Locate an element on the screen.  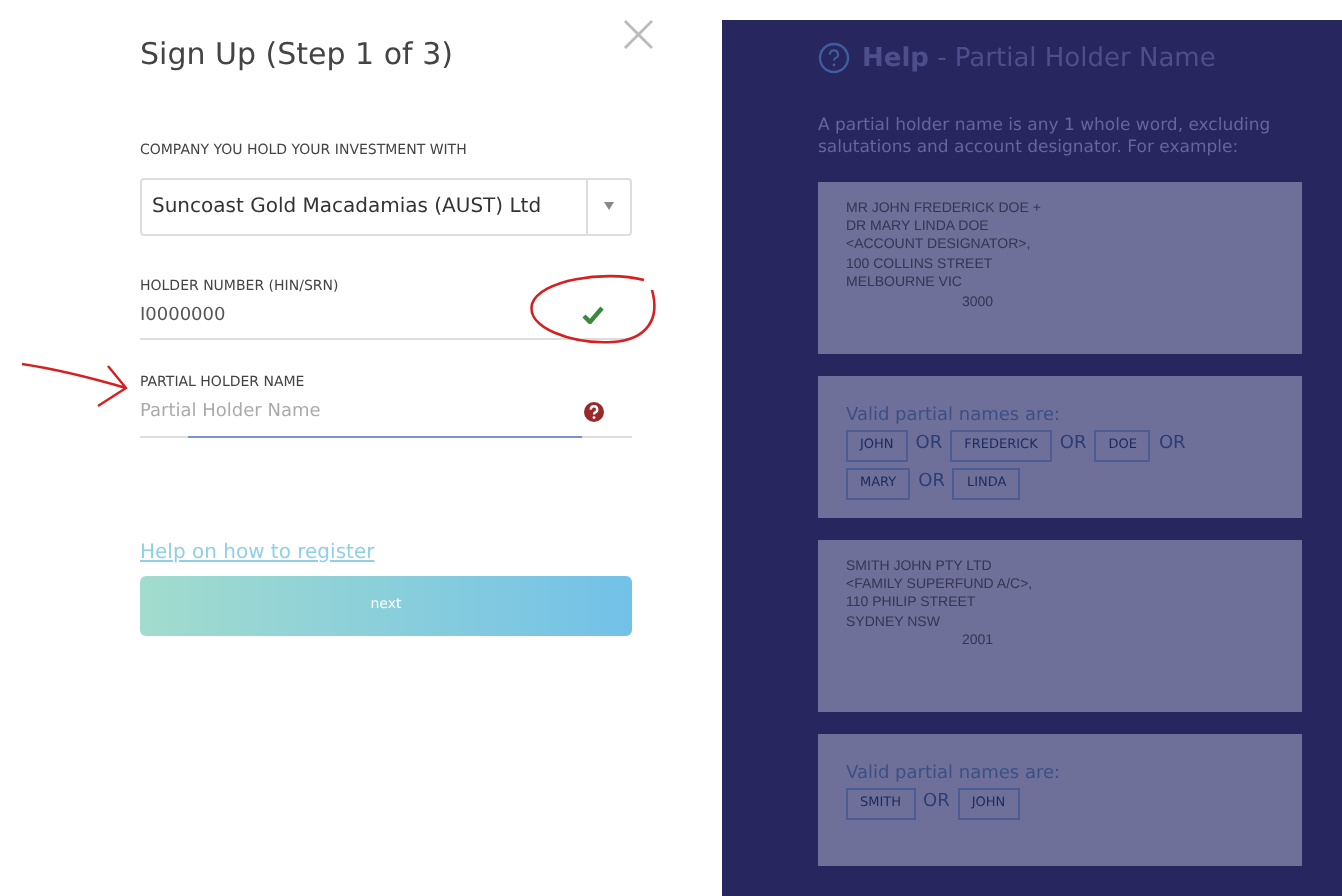
partial-name-field: Partial Holder Name is located at coordinates (362, 414).